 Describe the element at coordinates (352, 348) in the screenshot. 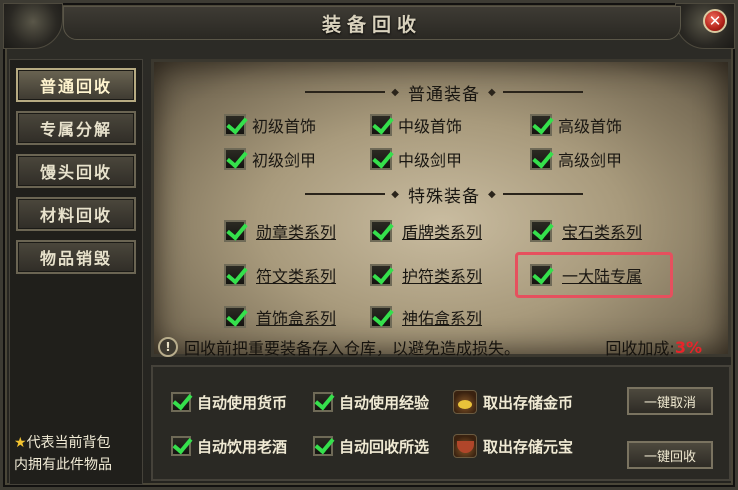

I see `warning-text: 回收前把重要装备存入仓库，以避免造成损失。` at that location.